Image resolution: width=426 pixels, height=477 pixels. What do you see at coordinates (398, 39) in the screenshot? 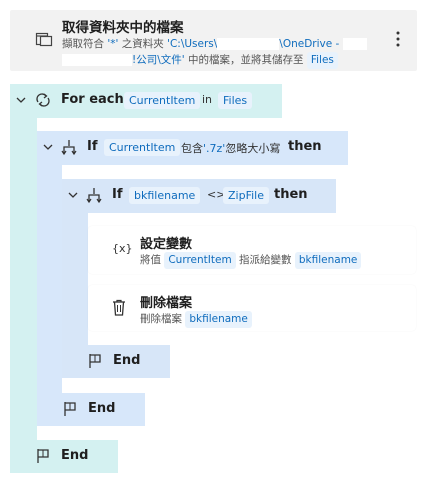
I see `more-options-icon` at bounding box center [398, 39].